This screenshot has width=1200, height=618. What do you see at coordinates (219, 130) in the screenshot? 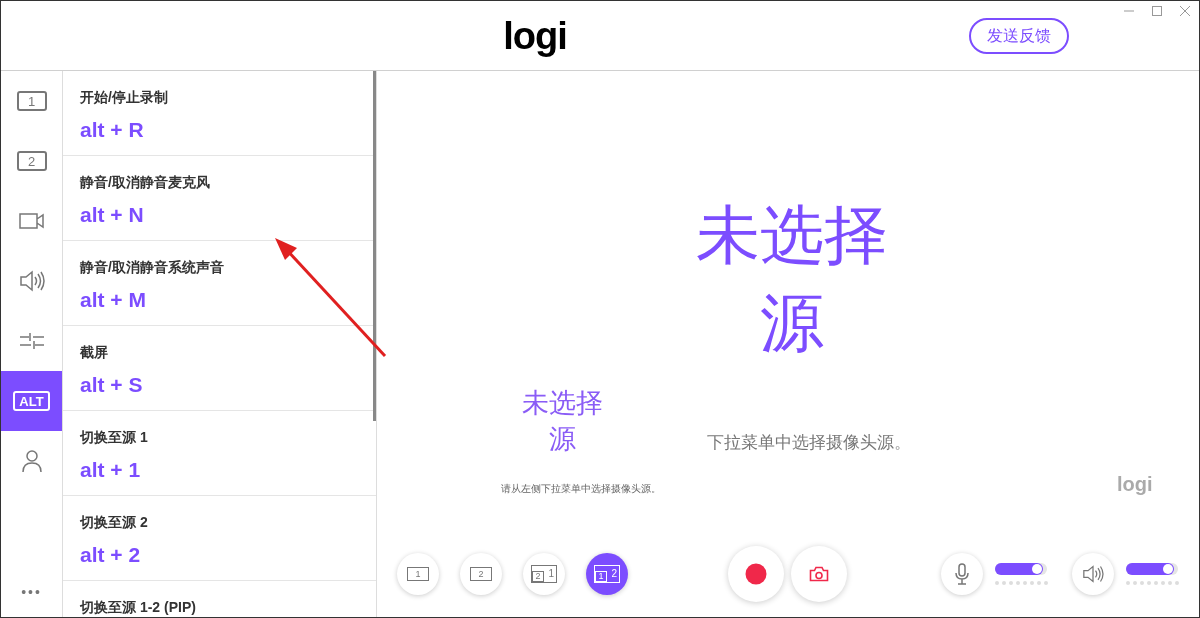
I see `shortcut-keys: alt + R` at bounding box center [219, 130].